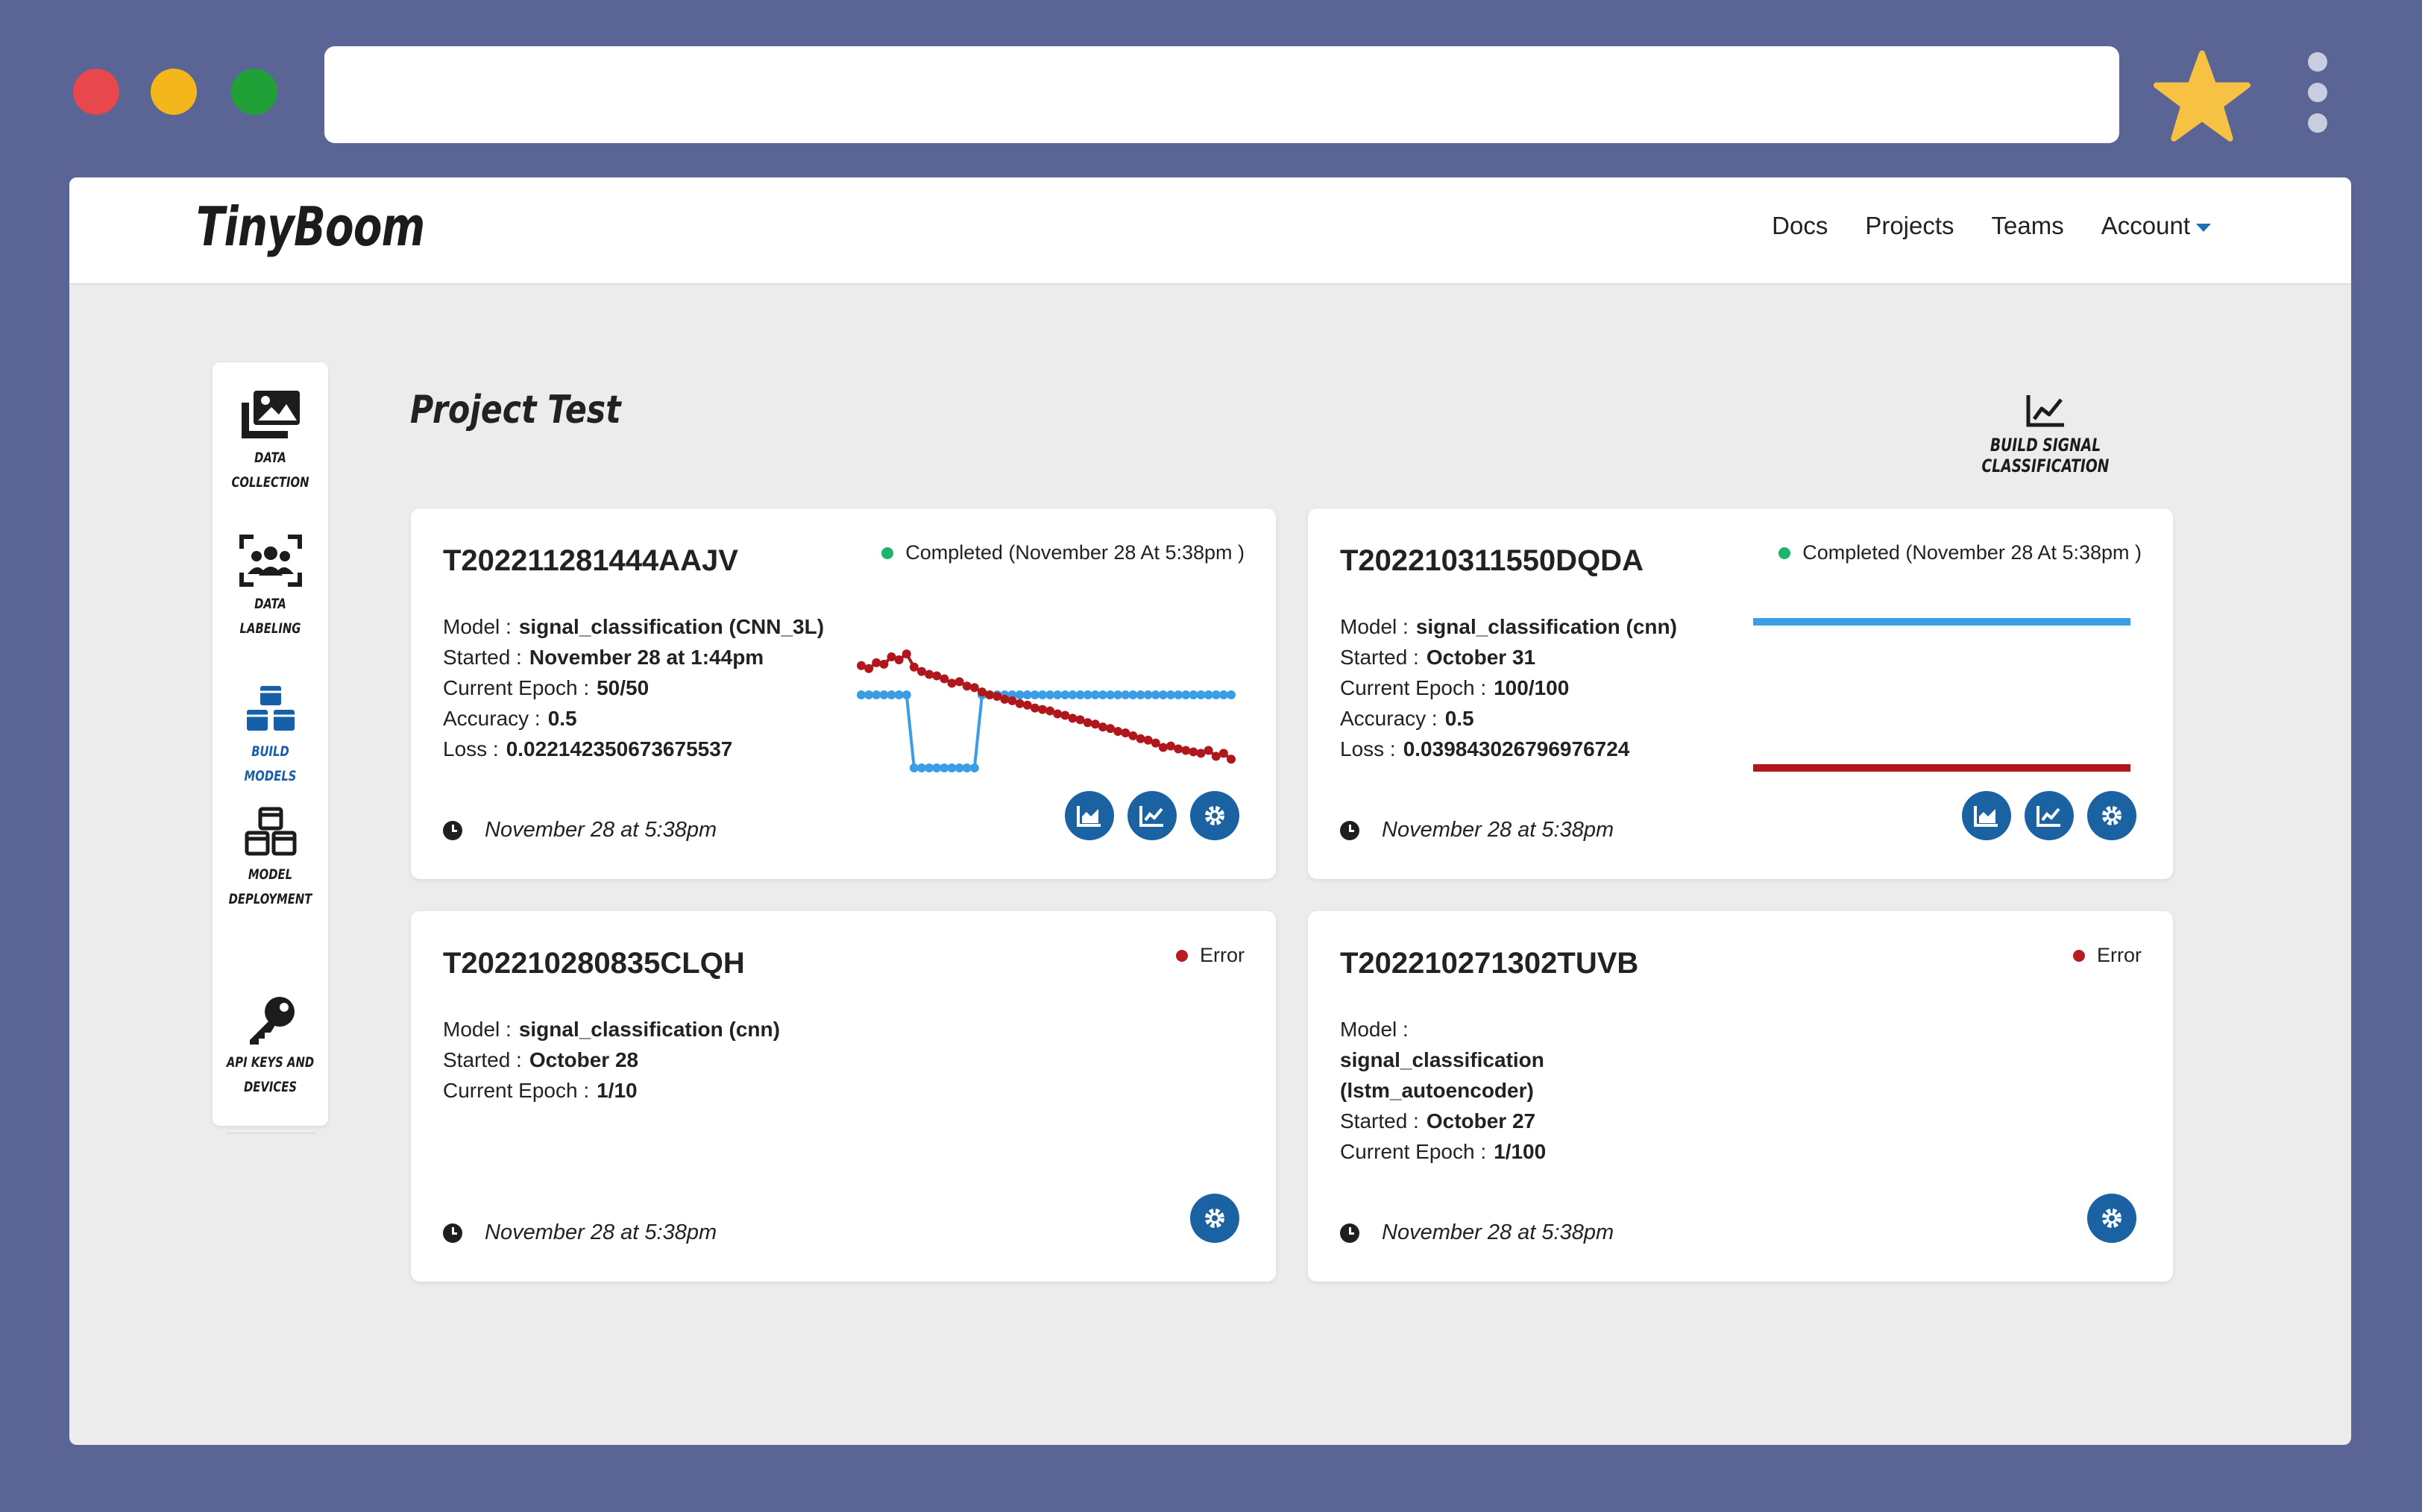  What do you see at coordinates (1413, 687) in the screenshot?
I see `epoch-label: Current Epoch :` at bounding box center [1413, 687].